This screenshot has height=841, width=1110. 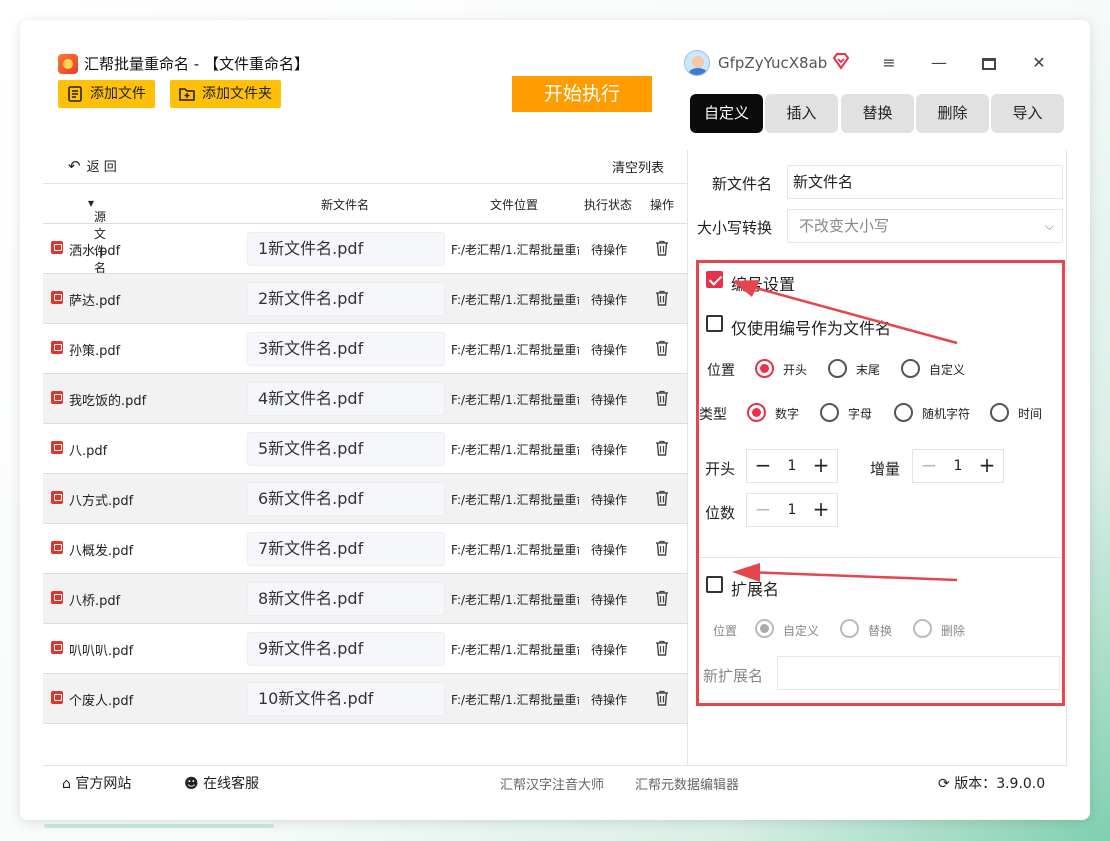 What do you see at coordinates (74, 166) in the screenshot?
I see `back-arrow-icon: ↶` at bounding box center [74, 166].